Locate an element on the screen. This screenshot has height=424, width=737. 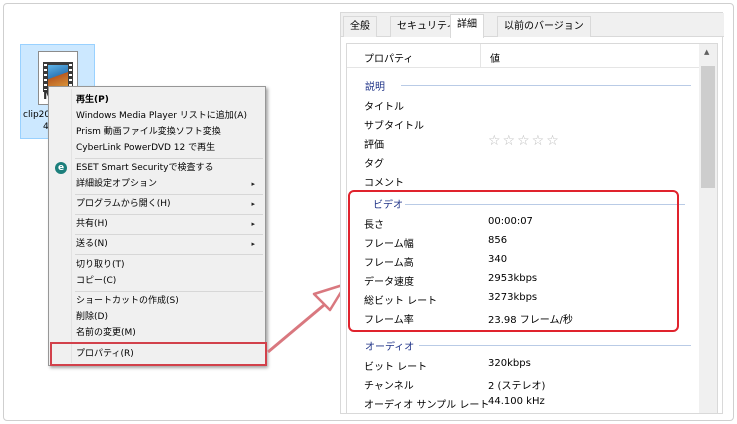
column-property: プロパティ is located at coordinates (388, 57).